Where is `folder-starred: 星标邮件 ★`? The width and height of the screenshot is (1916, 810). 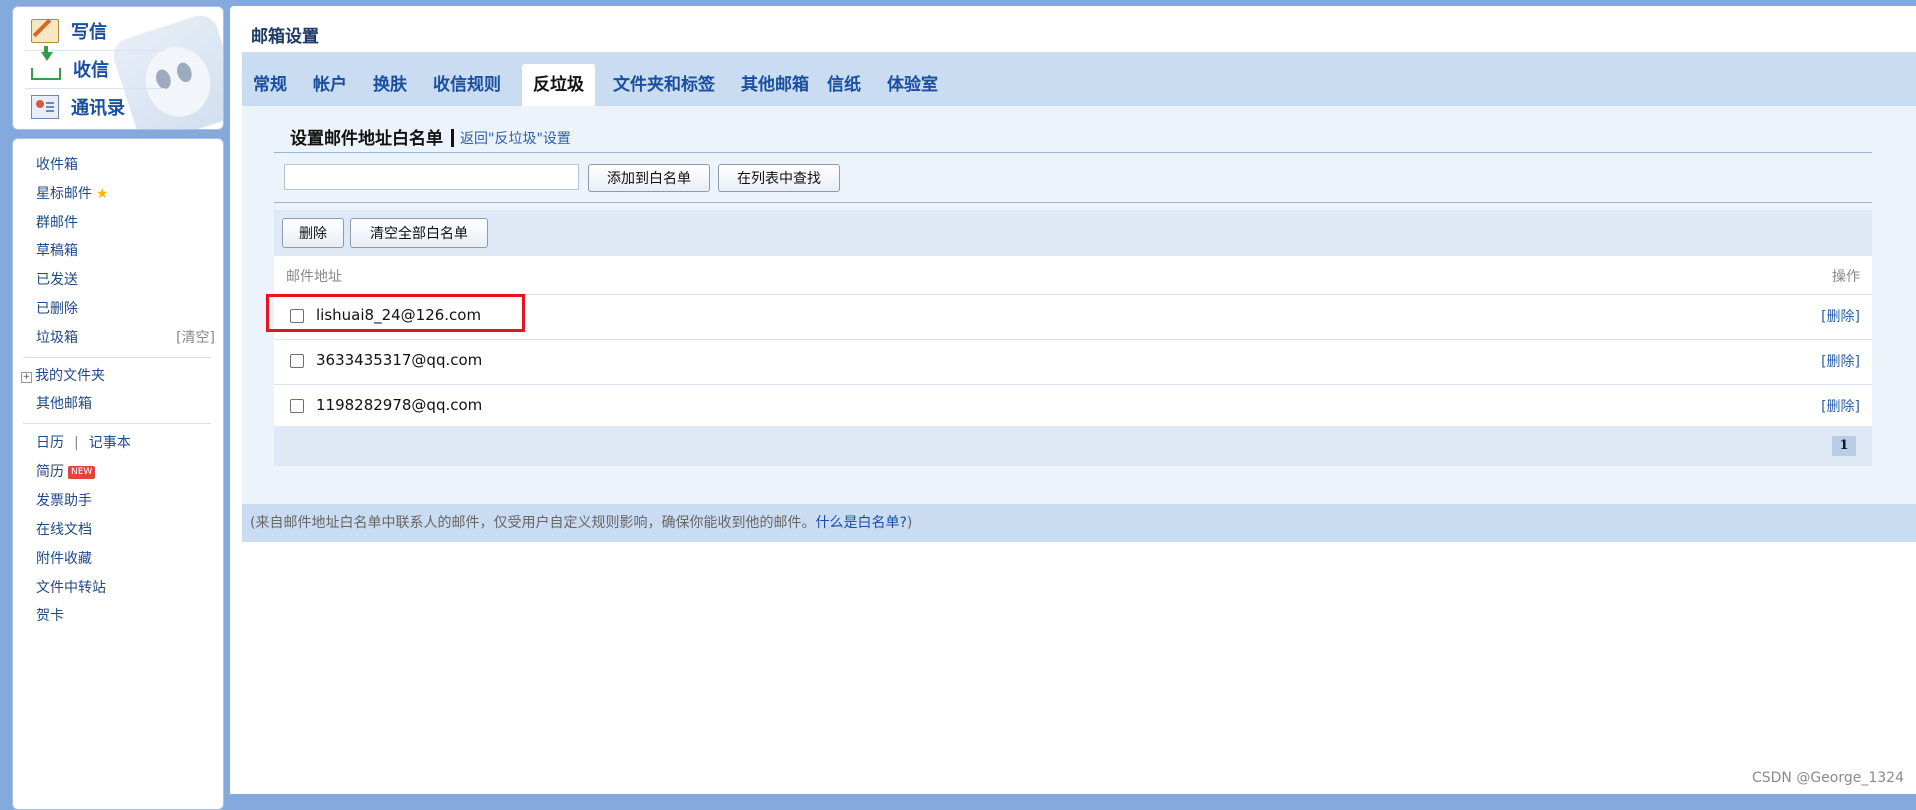
folder-starred: 星标邮件 ★ is located at coordinates (125, 194).